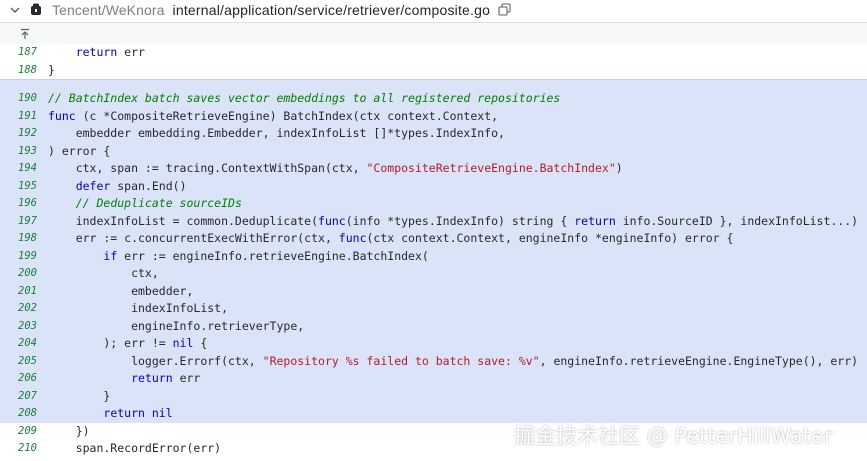  I want to click on line-number: 210, so click(18, 449).